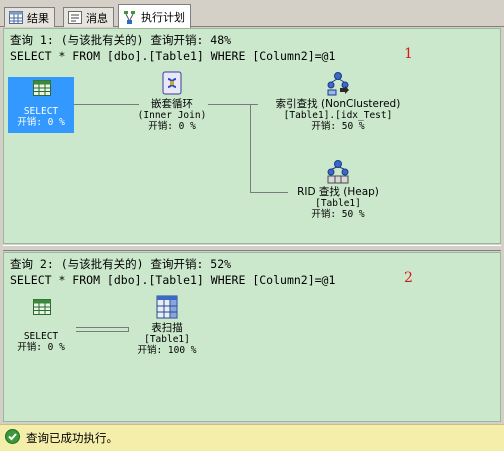 The height and width of the screenshot is (451, 504). I want to click on nested-loops-icon, so click(172, 84).